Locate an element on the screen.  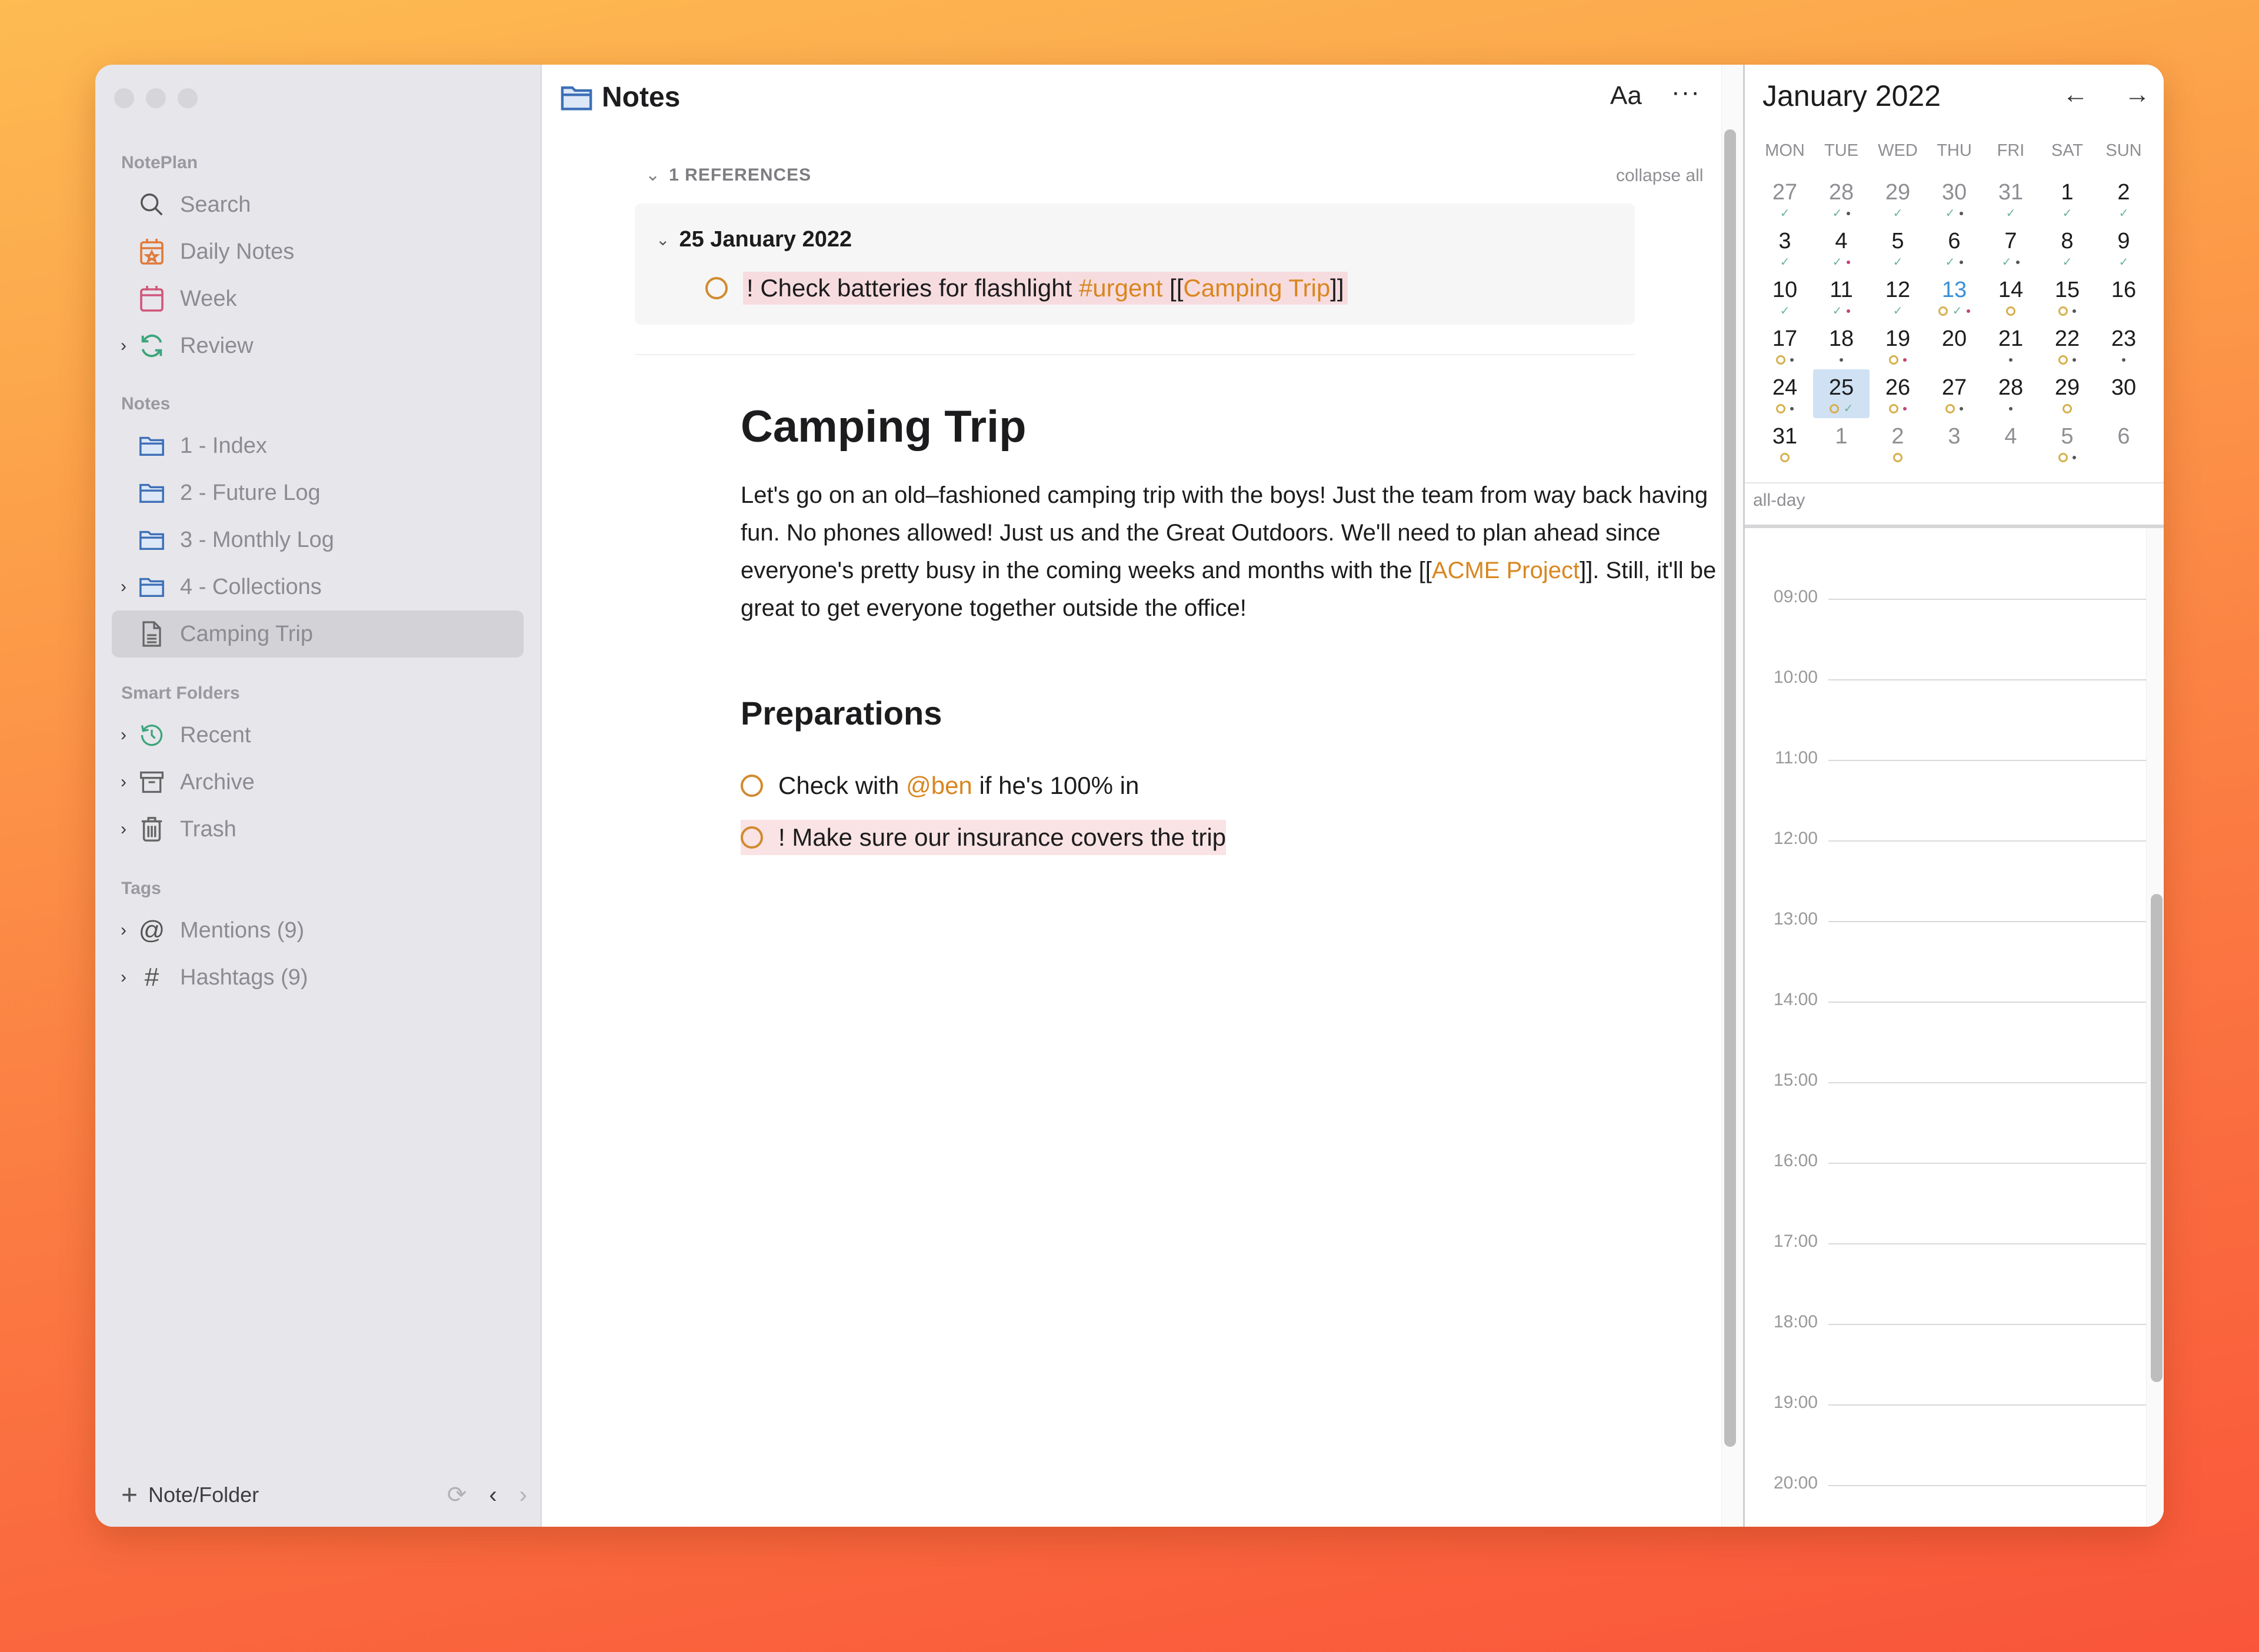
calendar-day: 4 ✓ is located at coordinates (1841, 247).